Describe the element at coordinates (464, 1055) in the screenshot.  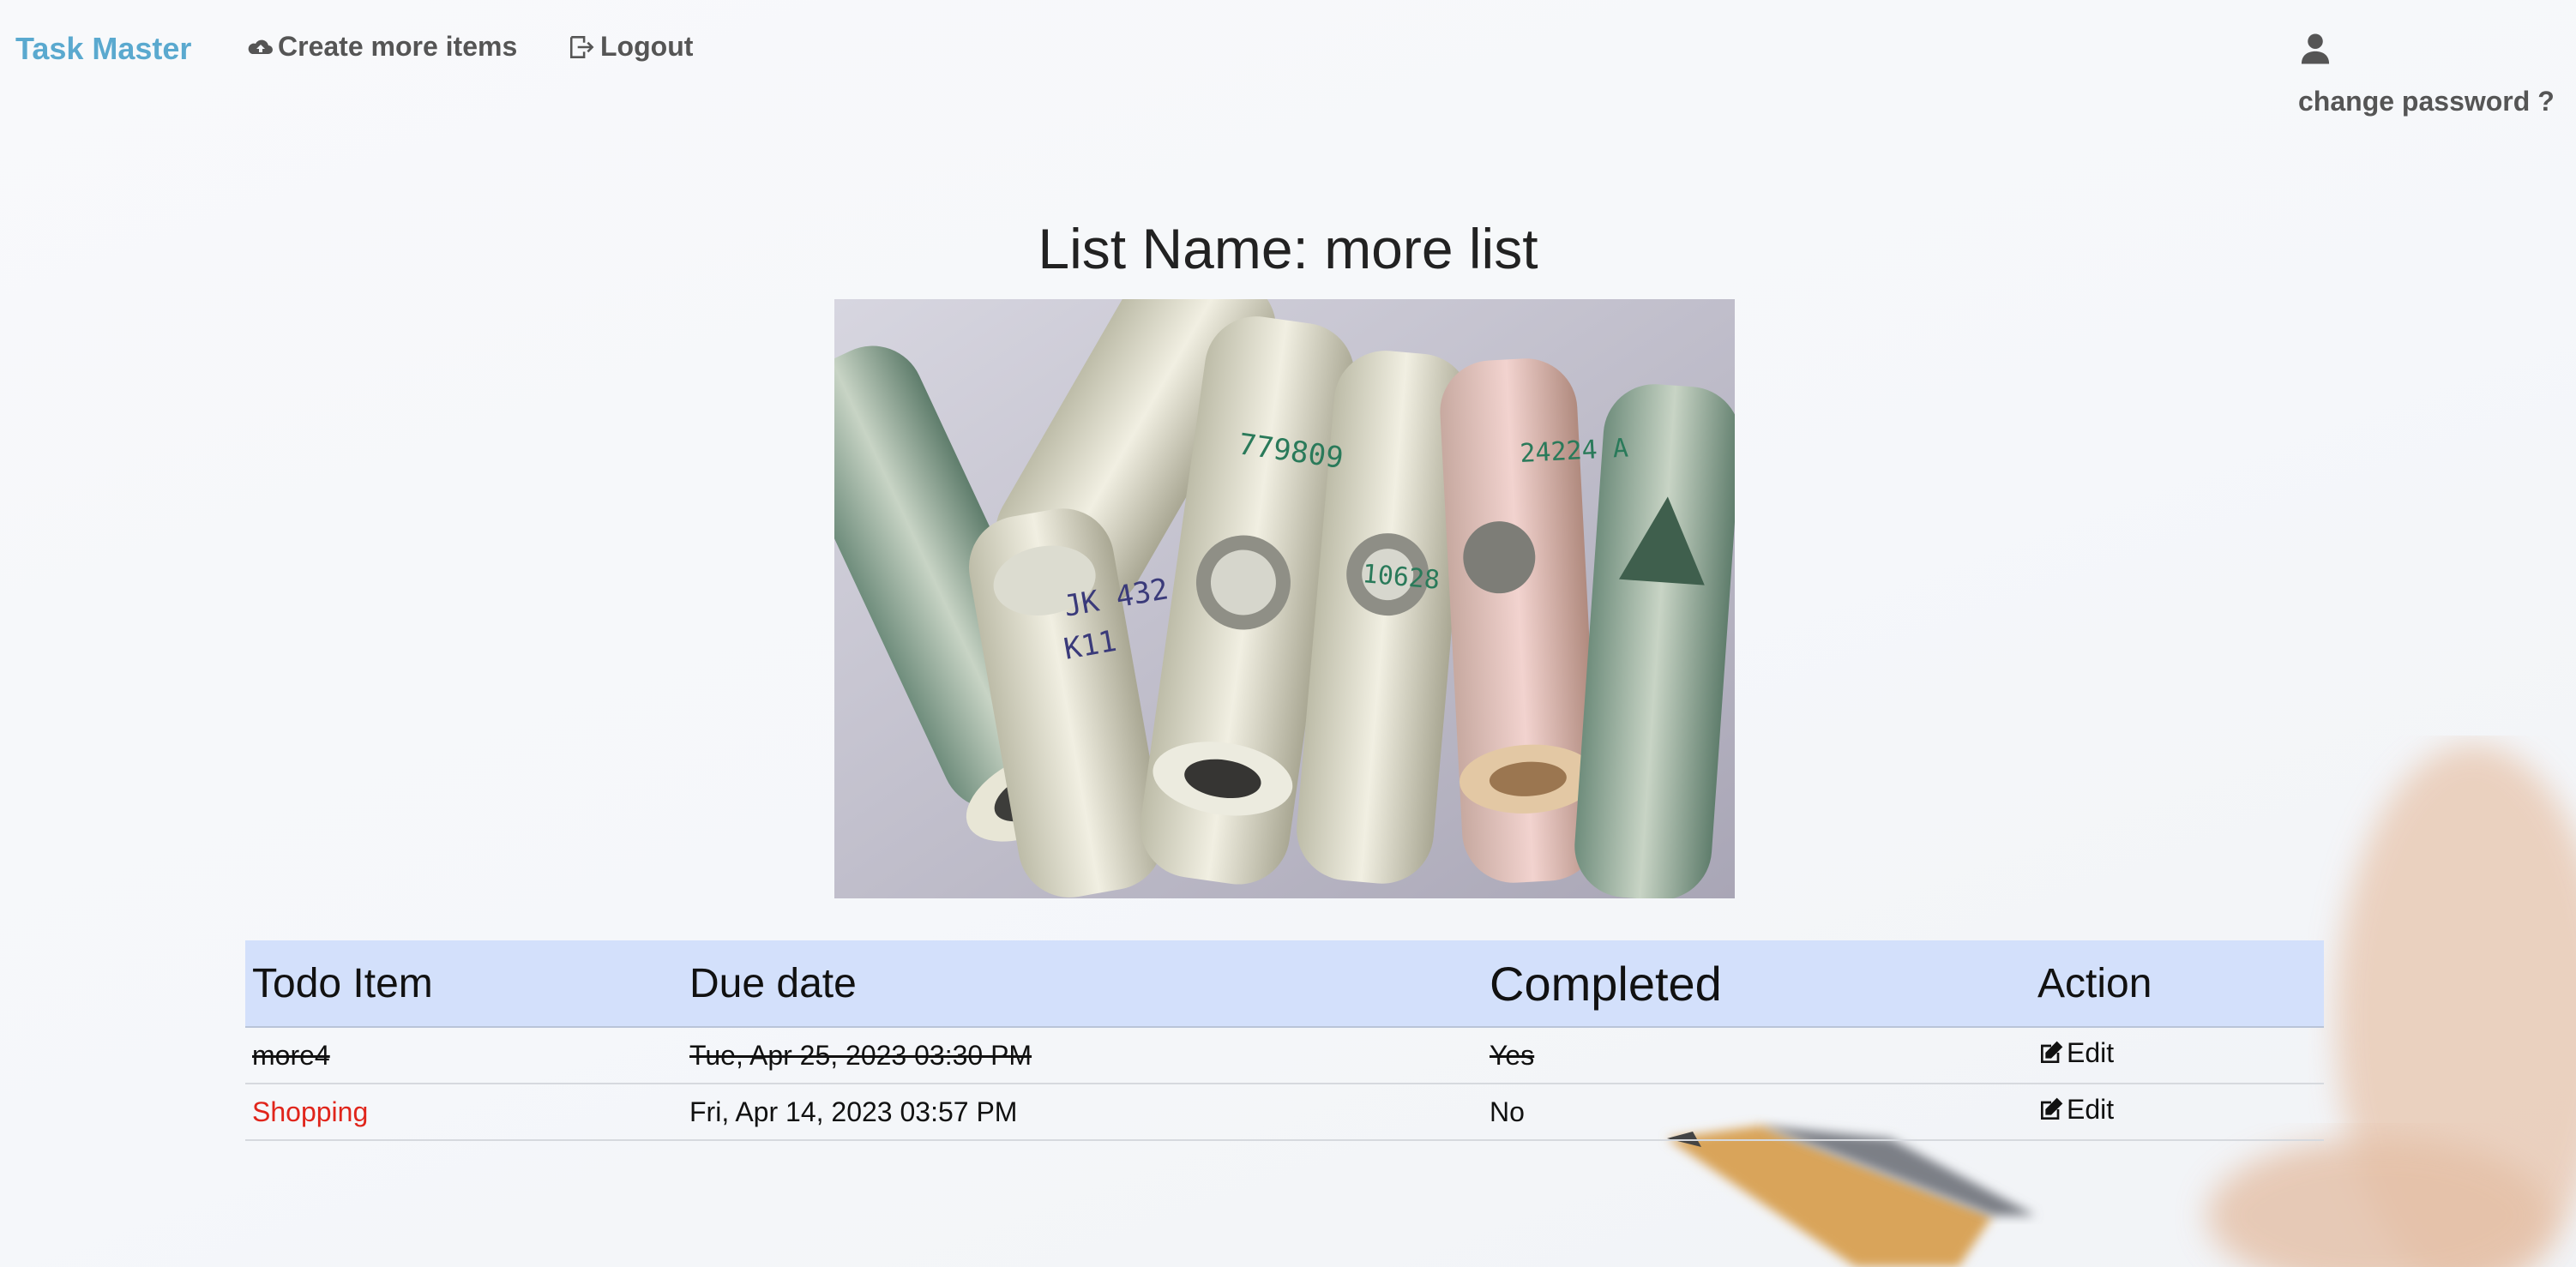
I see `todo-item-cell: more4` at that location.